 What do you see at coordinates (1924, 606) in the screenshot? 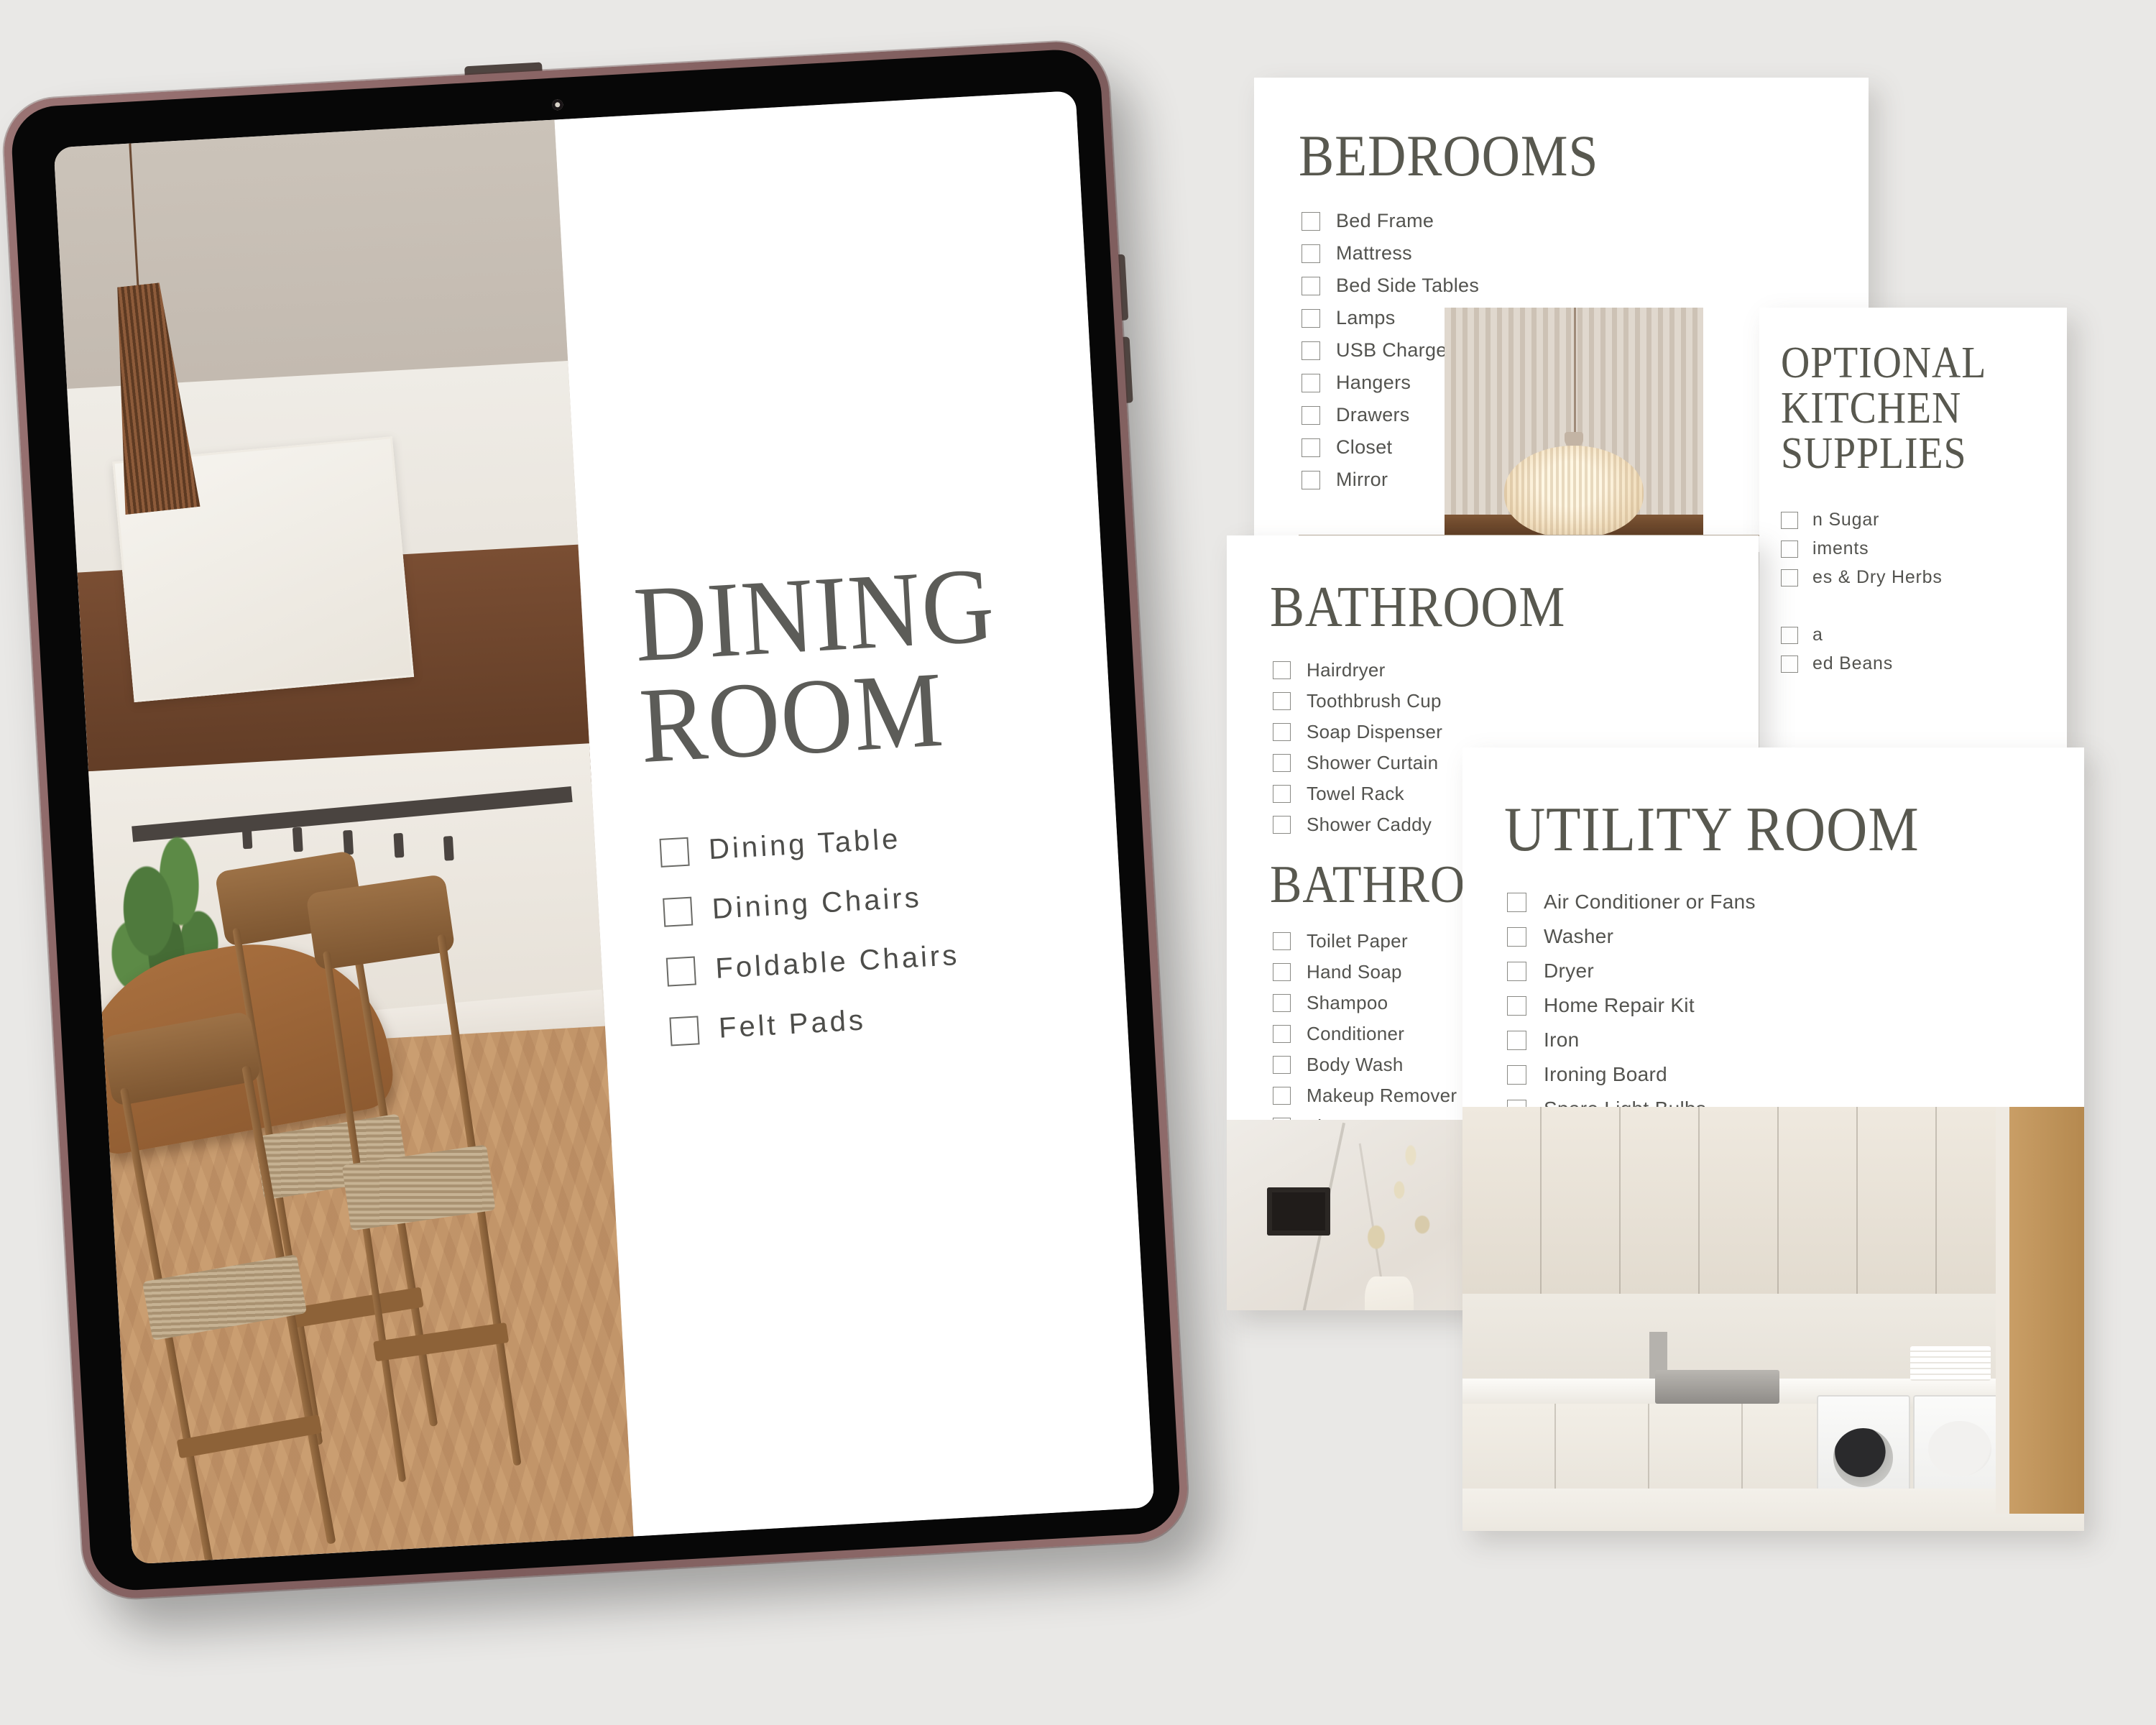
I see `list-item` at bounding box center [1924, 606].